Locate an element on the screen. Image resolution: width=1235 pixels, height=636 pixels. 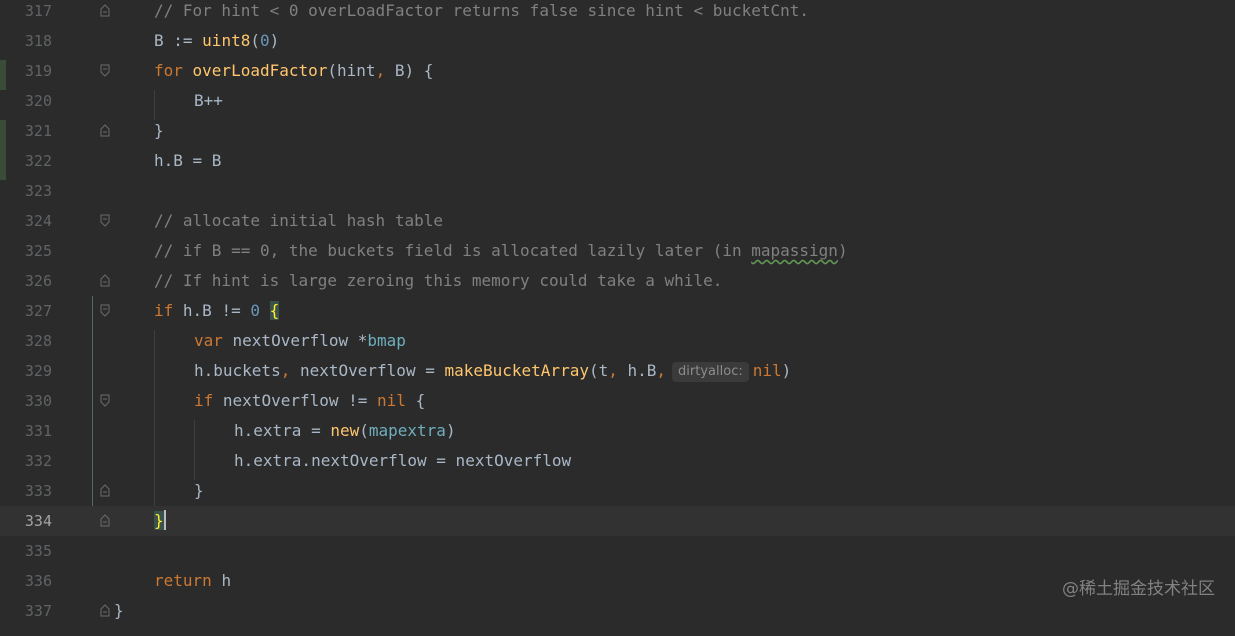
code-line: 323 is located at coordinates (617, 191).